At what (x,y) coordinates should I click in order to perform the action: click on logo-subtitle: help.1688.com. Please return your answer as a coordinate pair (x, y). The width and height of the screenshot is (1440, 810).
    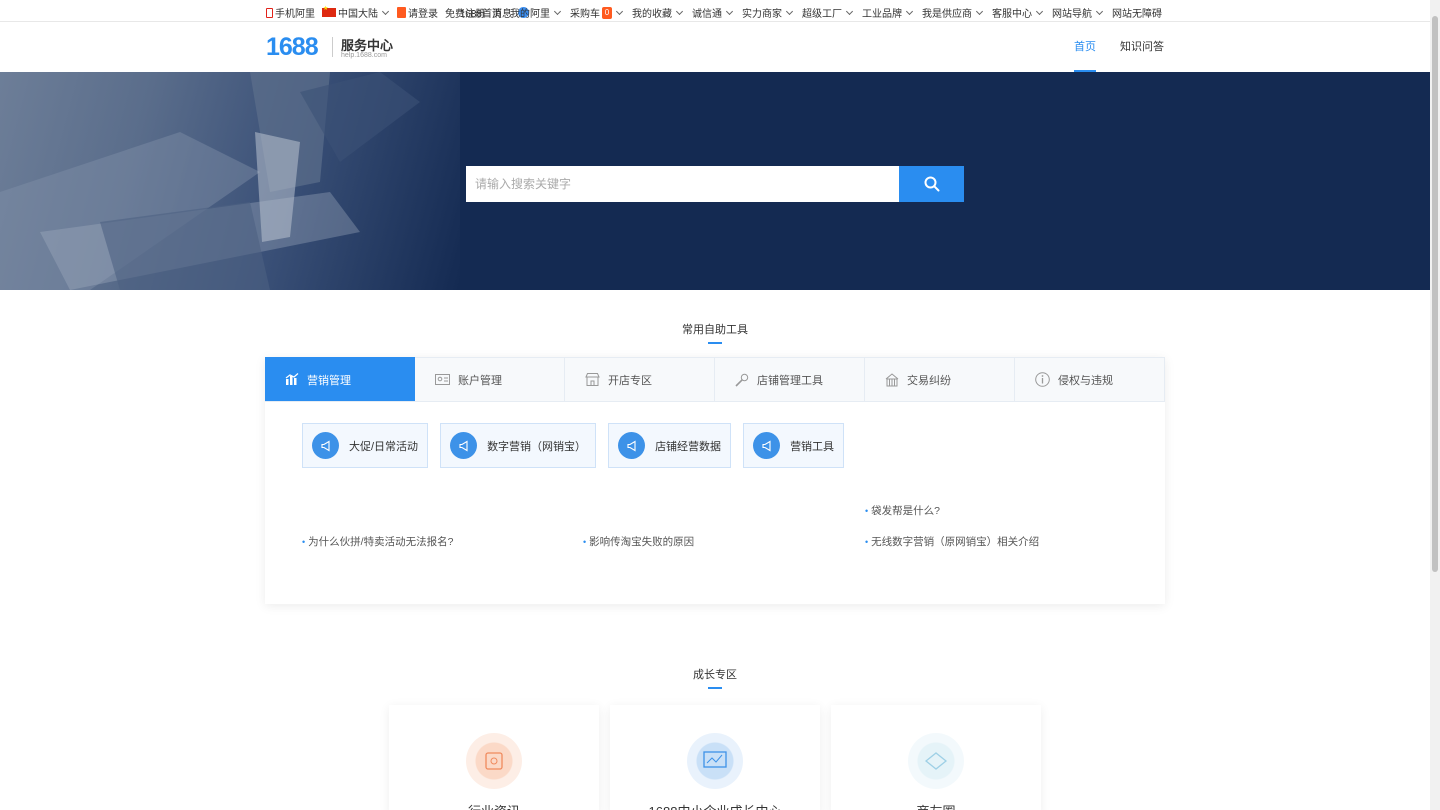
    Looking at the image, I should click on (364, 55).